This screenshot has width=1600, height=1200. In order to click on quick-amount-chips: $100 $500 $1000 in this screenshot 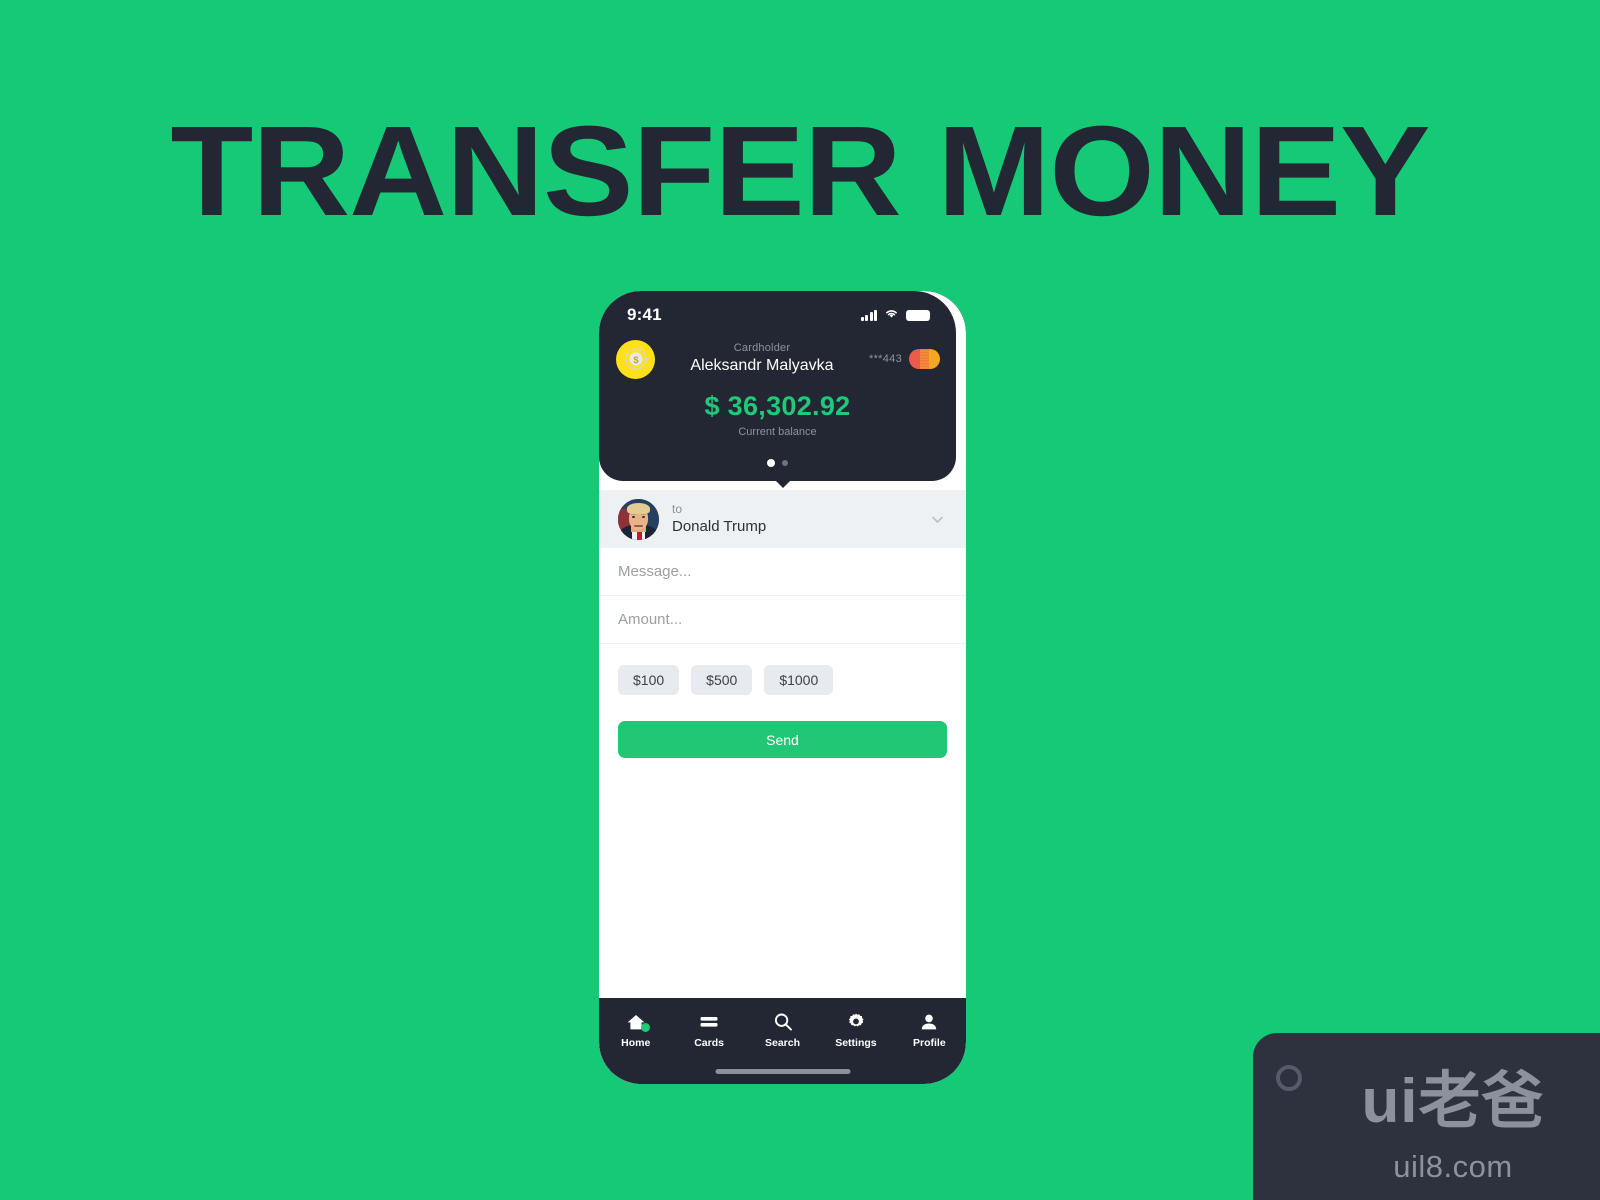, I will do `click(782, 669)`.